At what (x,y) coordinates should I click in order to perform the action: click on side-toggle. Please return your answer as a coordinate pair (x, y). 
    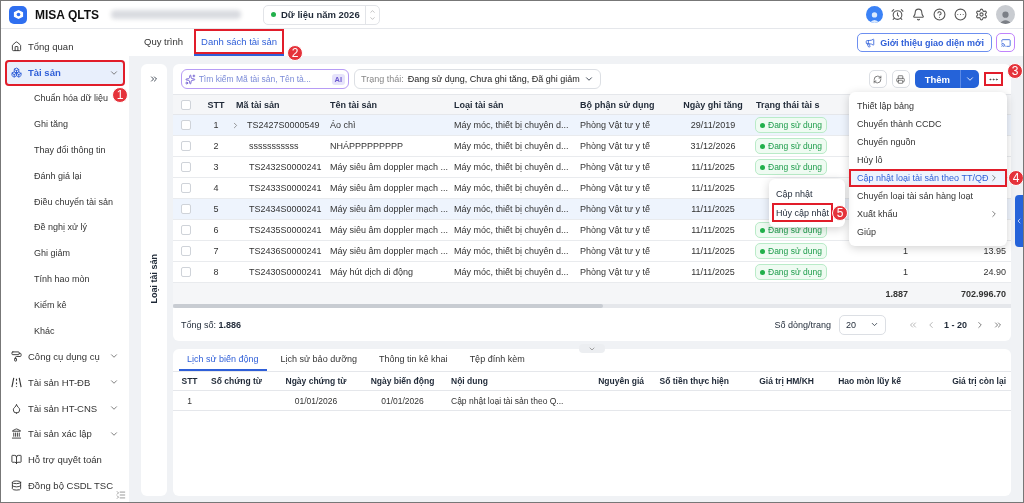
    Looking at the image, I should click on (1019, 221).